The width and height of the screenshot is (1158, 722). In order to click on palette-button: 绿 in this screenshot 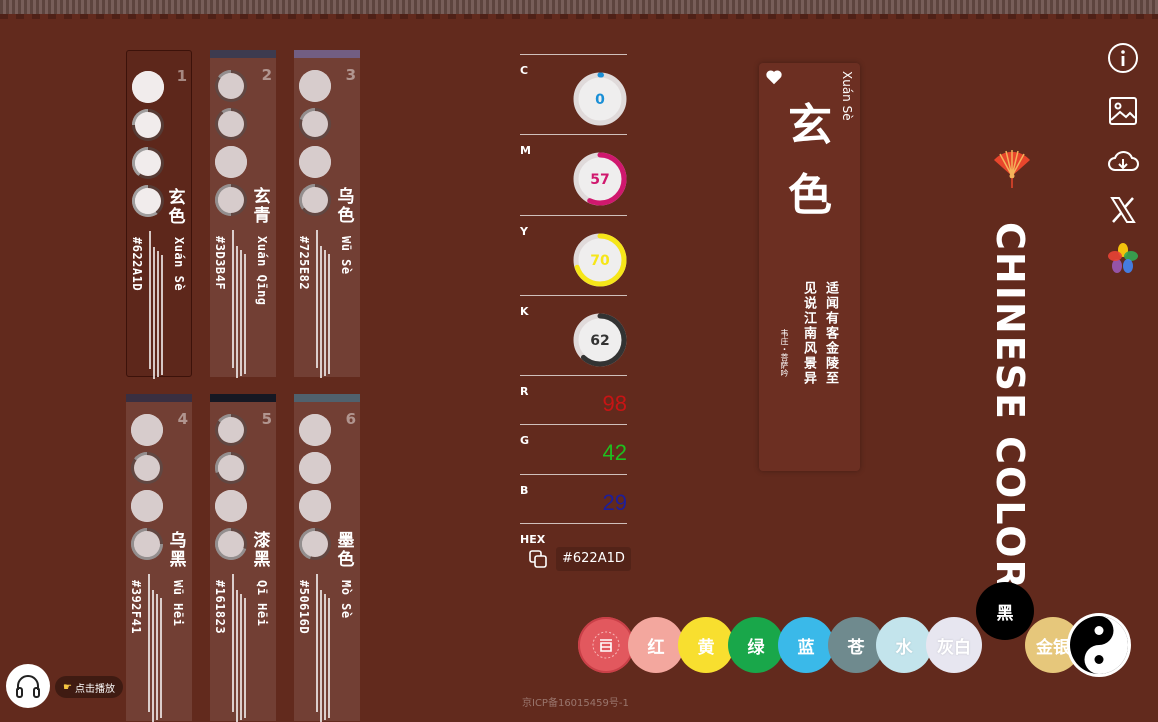, I will do `click(756, 645)`.